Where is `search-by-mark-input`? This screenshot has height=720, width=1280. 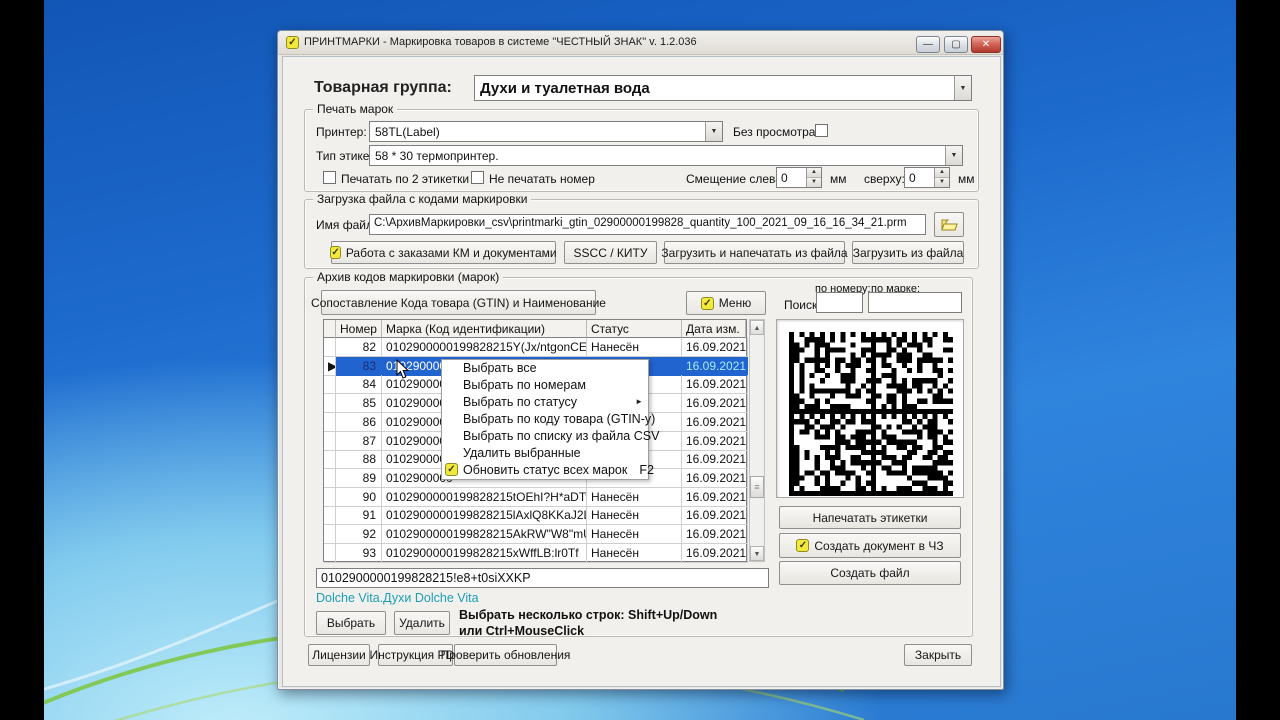 search-by-mark-input is located at coordinates (915, 302).